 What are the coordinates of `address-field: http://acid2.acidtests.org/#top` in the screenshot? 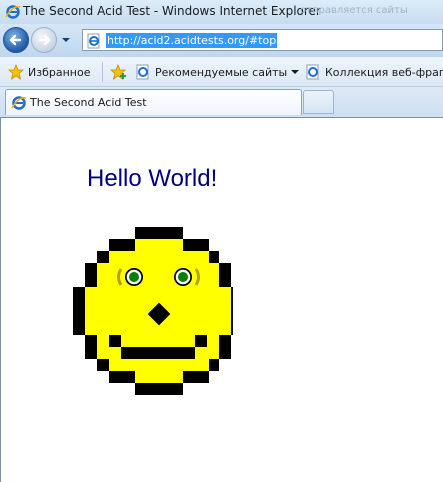 It's located at (262, 40).